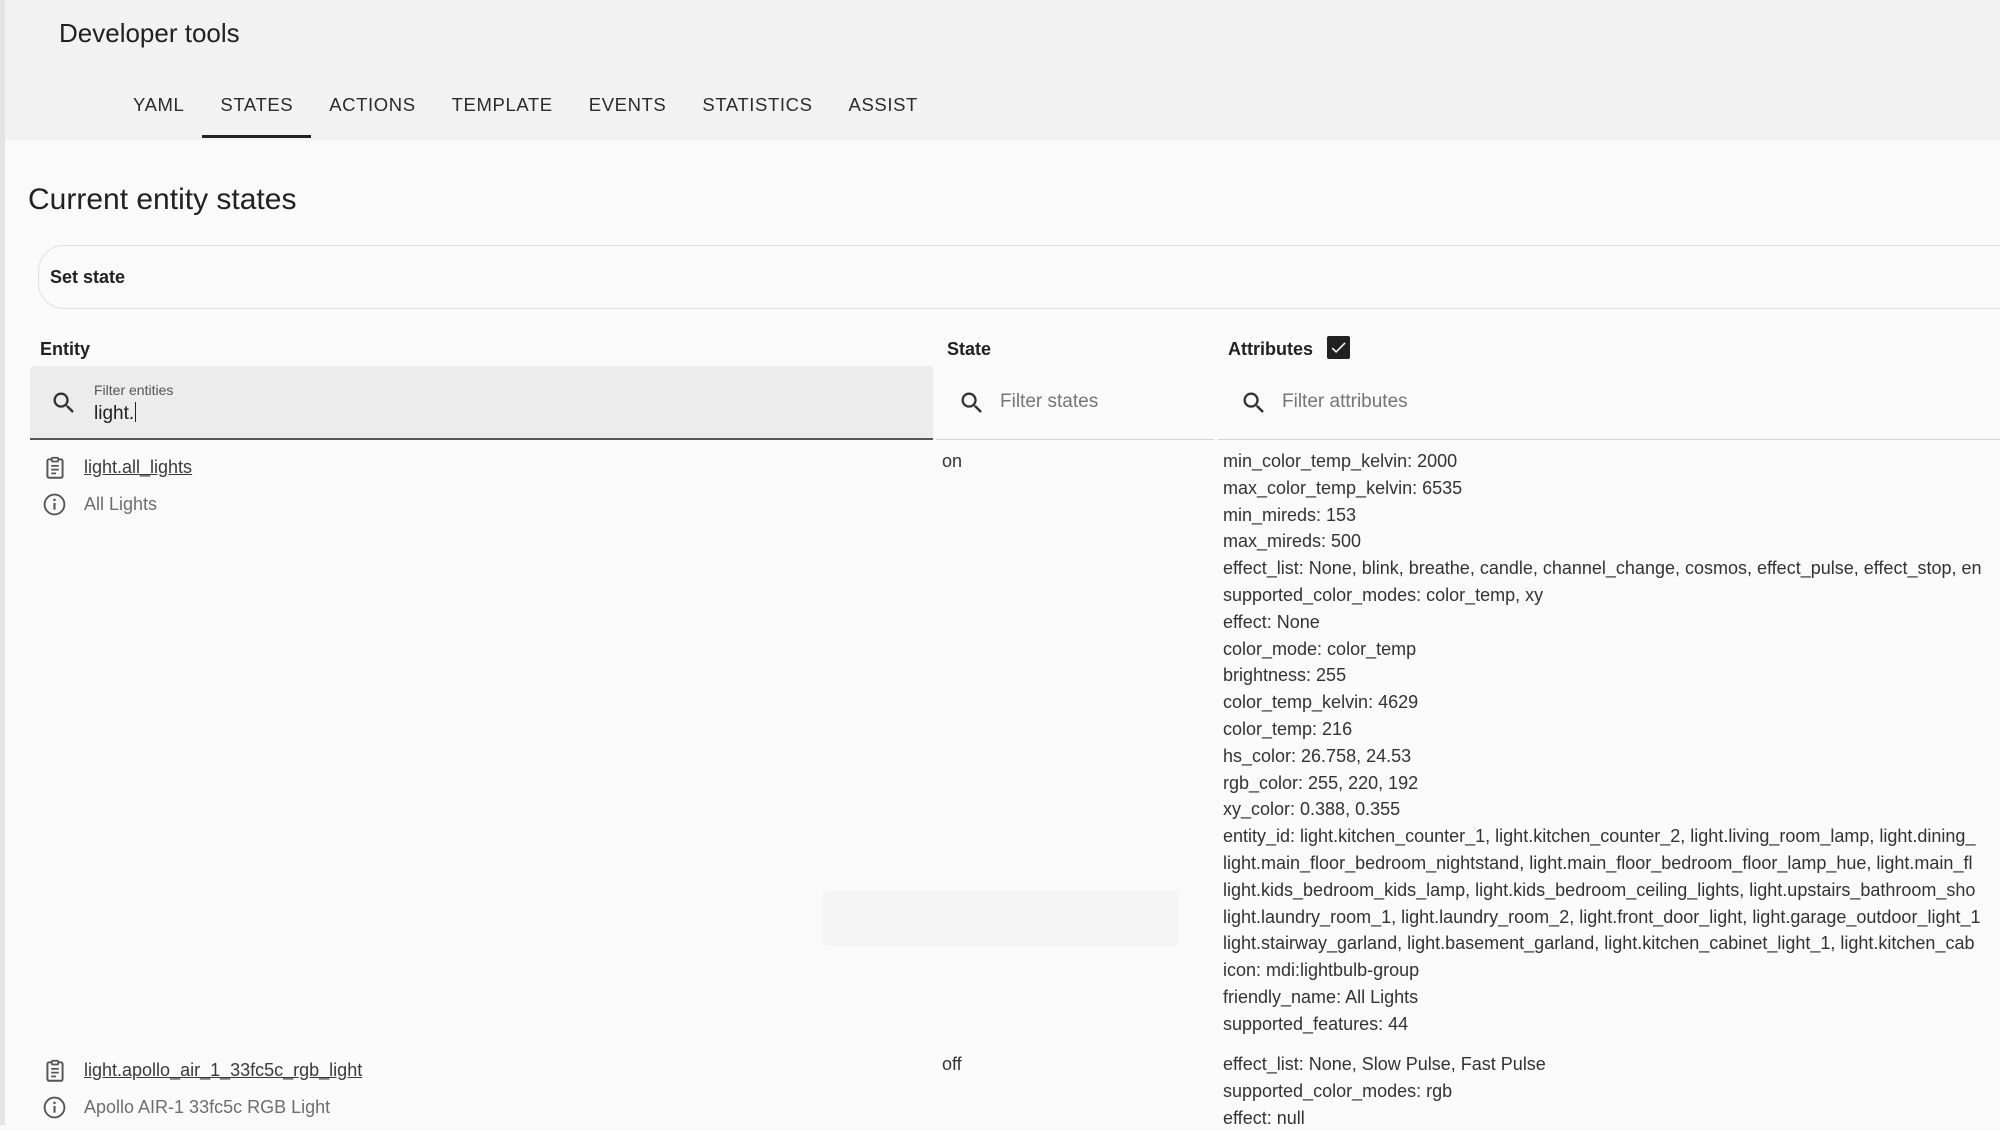  Describe the element at coordinates (1049, 402) in the screenshot. I see `state-filter-placeholder: Filter states` at that location.